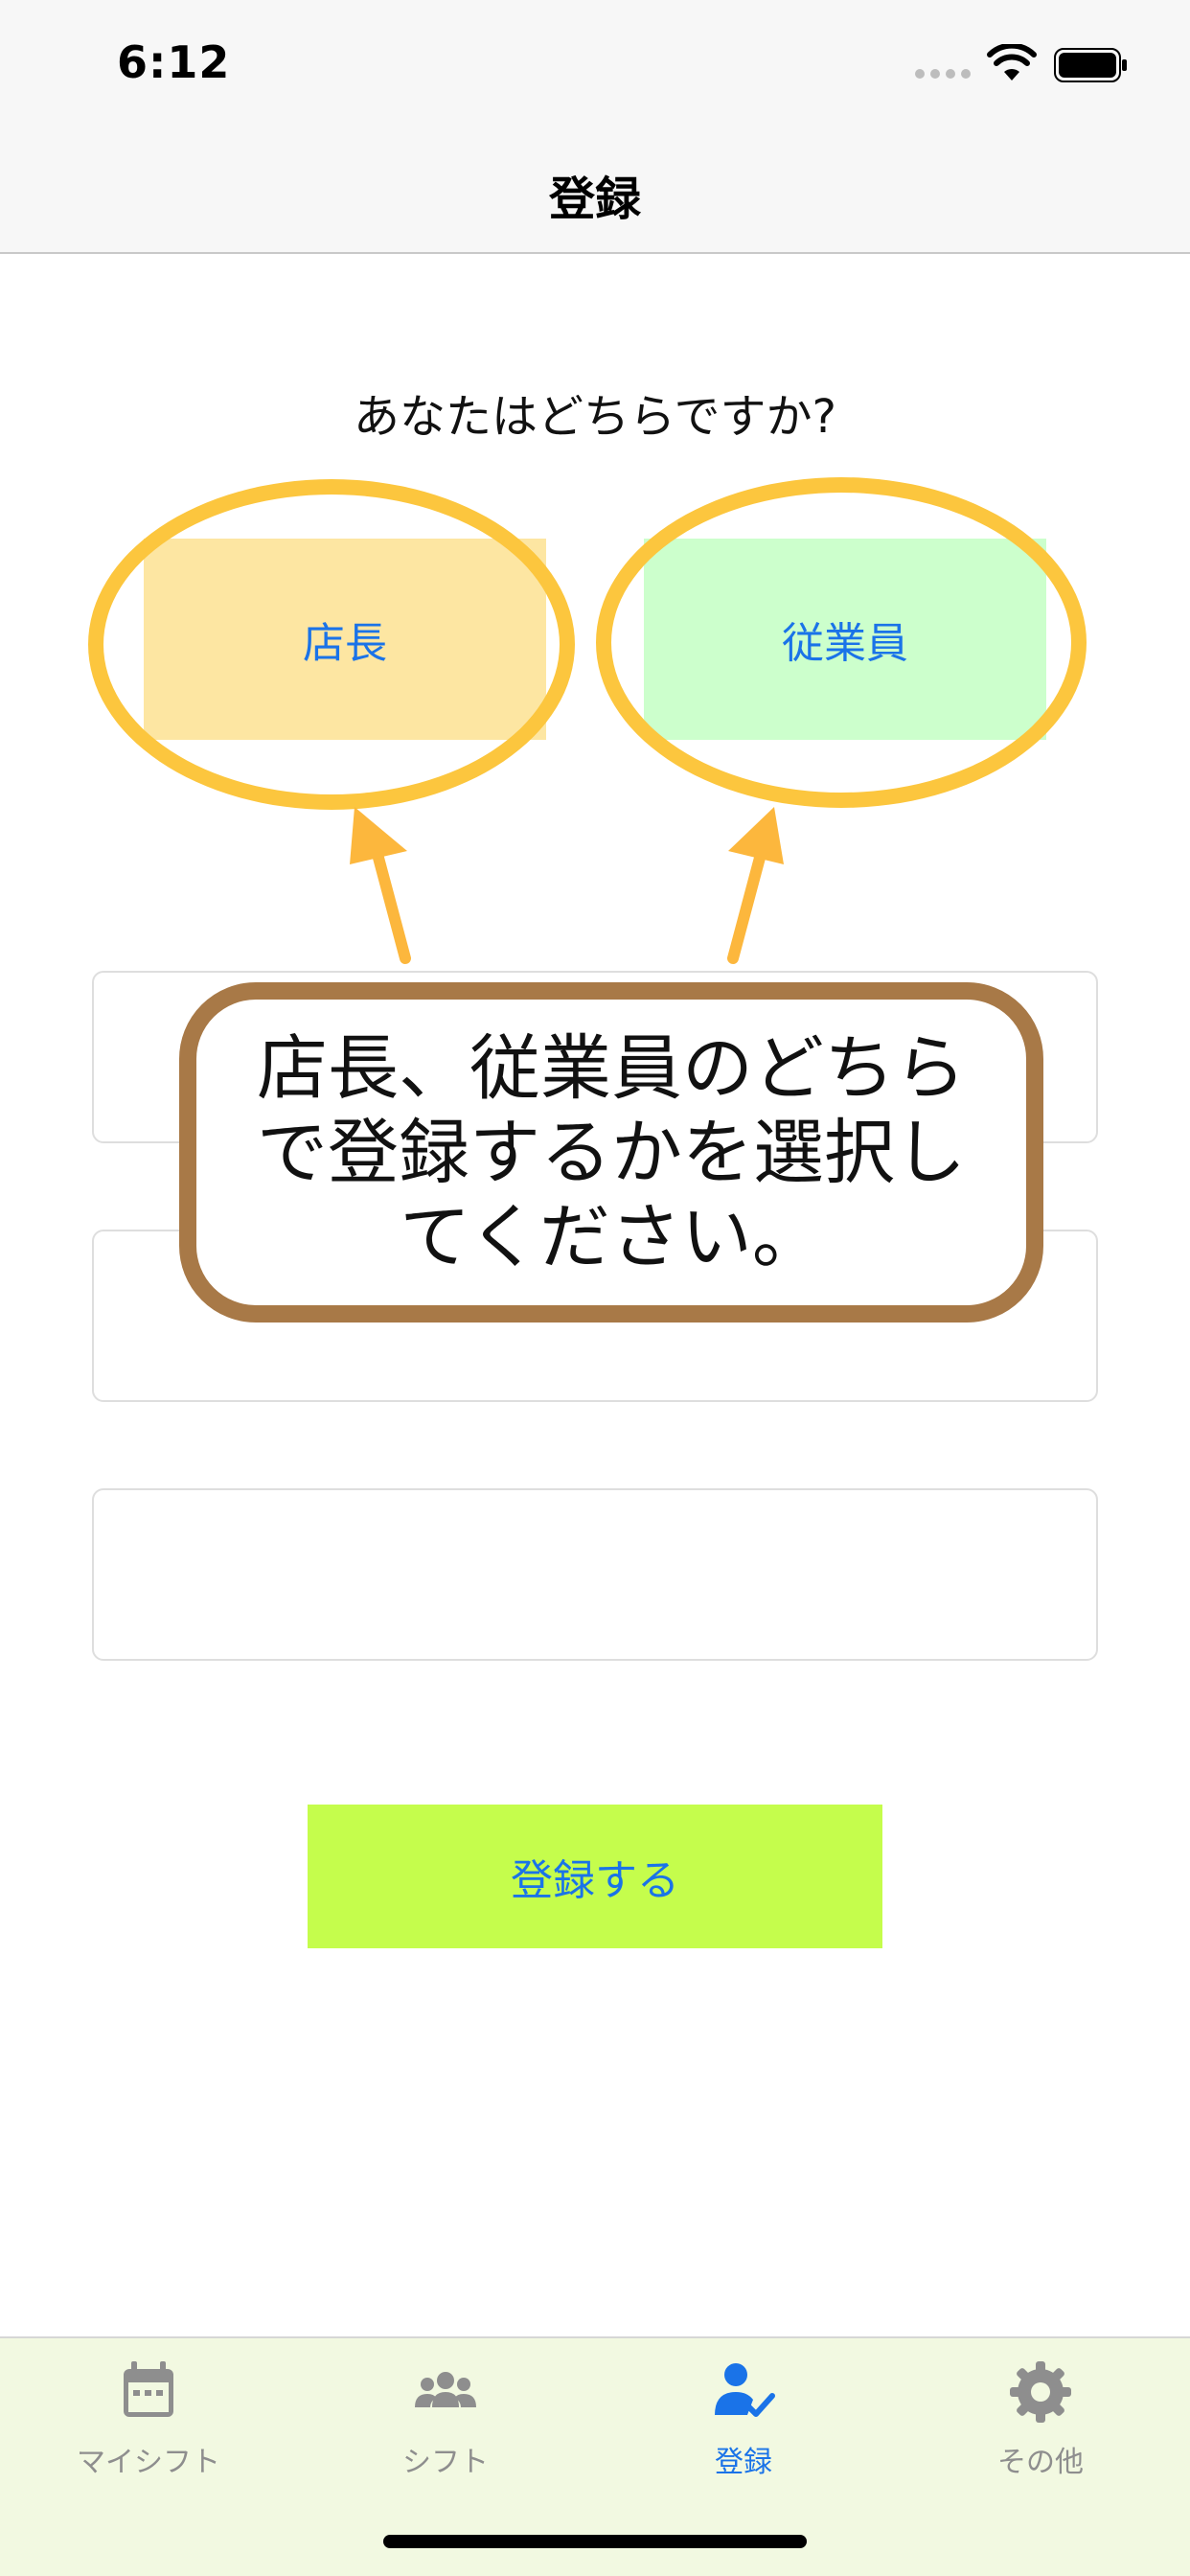 The image size is (1190, 2576). I want to click on tab-shift-label: シフト, so click(445, 2463).